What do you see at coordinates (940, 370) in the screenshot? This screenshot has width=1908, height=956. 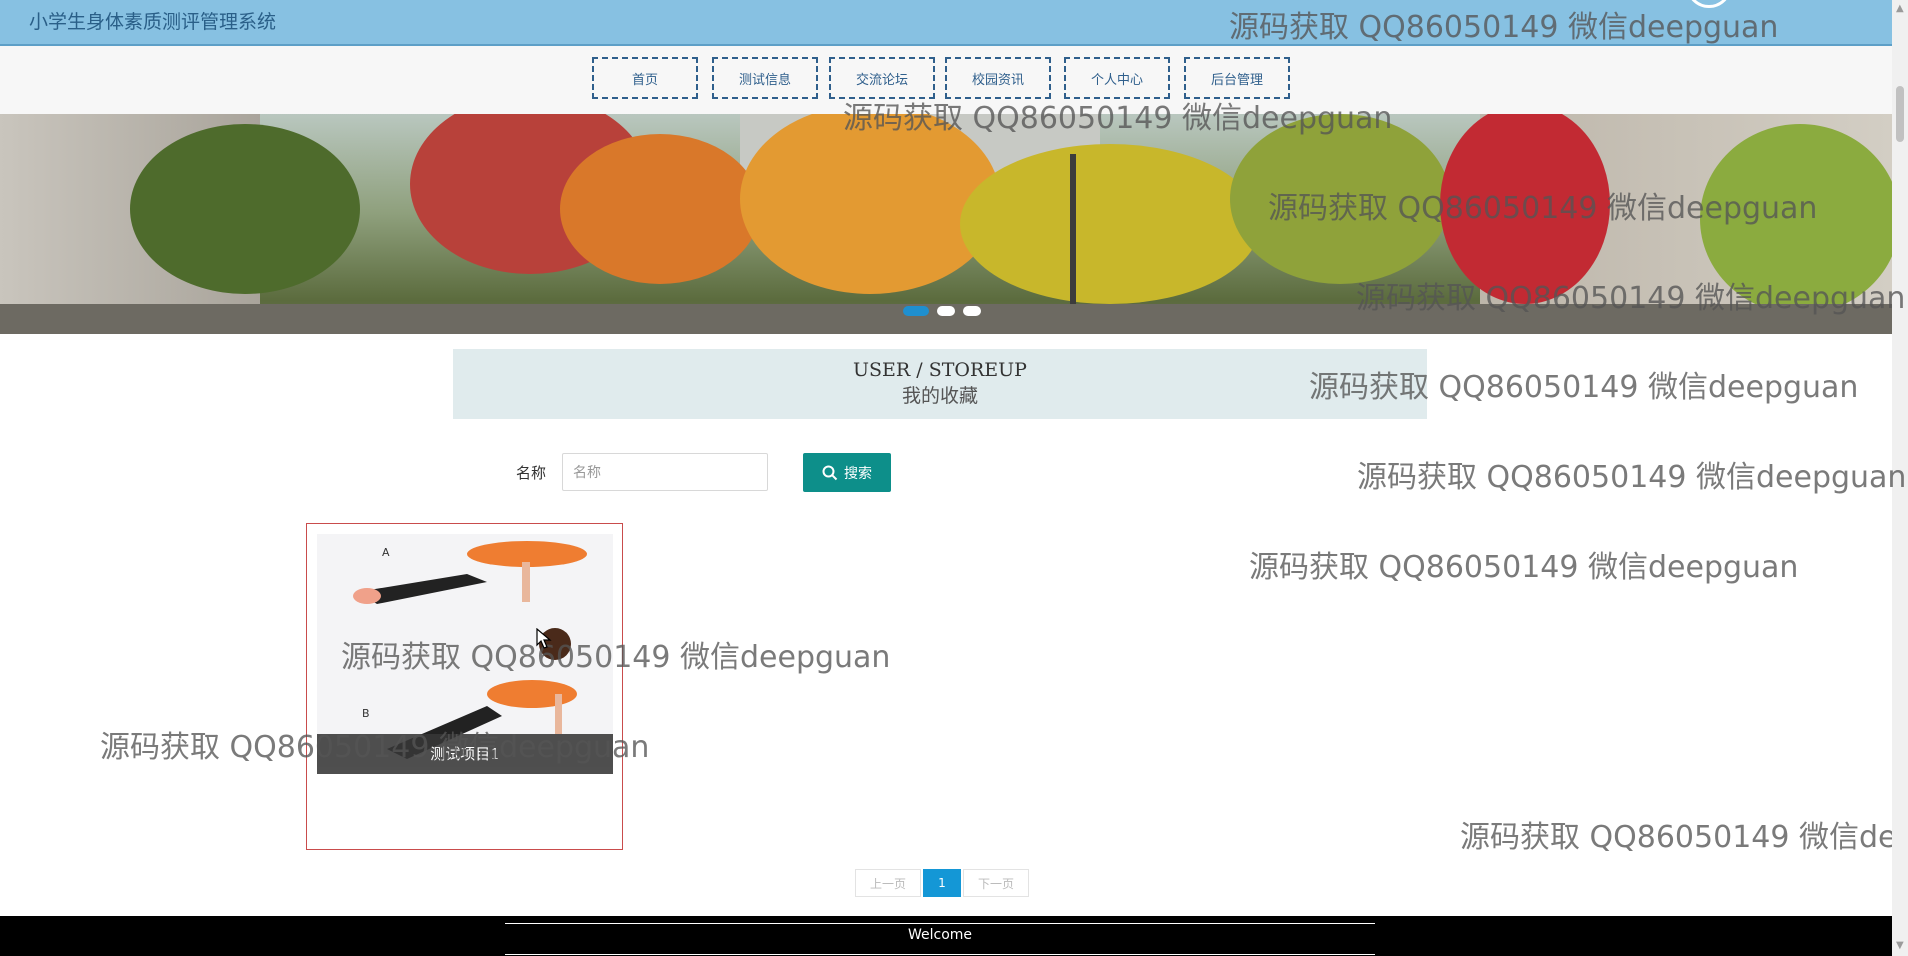 I see `section-title-en: USER / STOREUP` at bounding box center [940, 370].